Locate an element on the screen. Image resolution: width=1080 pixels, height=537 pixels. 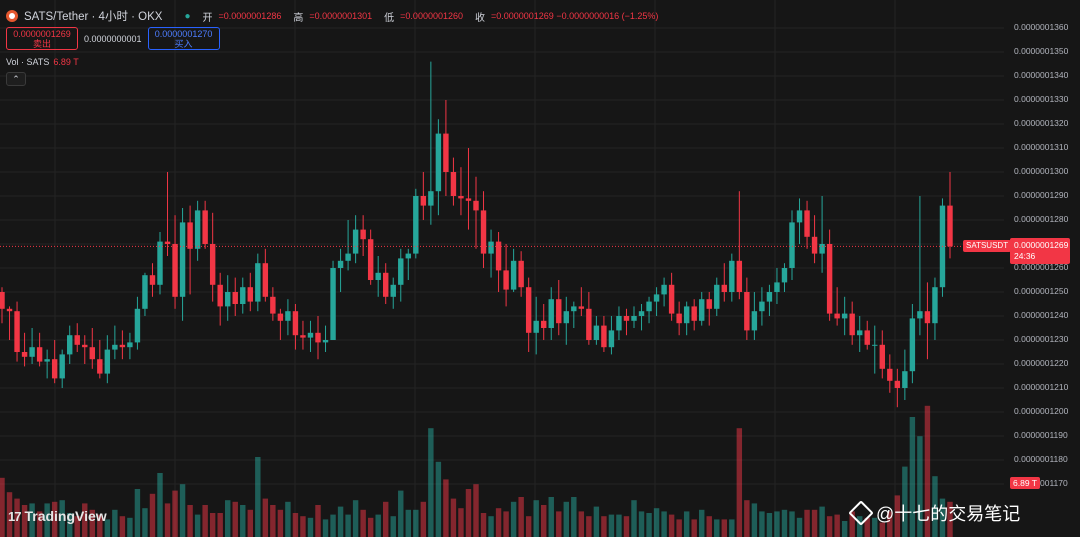
price-axis-tick: 0.0000001280 is located at coordinates (1041, 219).